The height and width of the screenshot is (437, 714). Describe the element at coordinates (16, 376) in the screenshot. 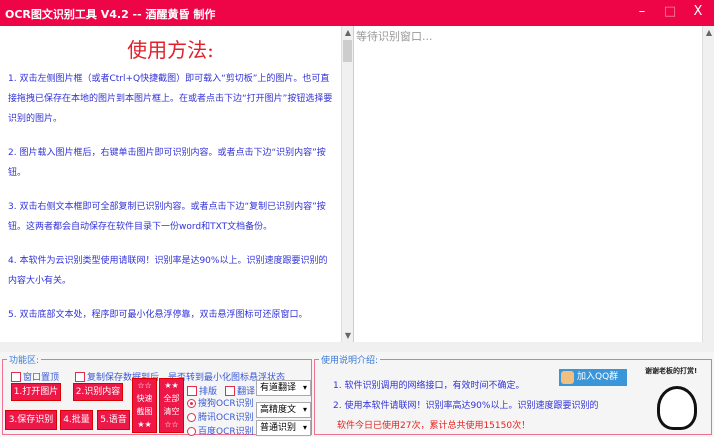

I see `always-on-top-checkbox` at that location.